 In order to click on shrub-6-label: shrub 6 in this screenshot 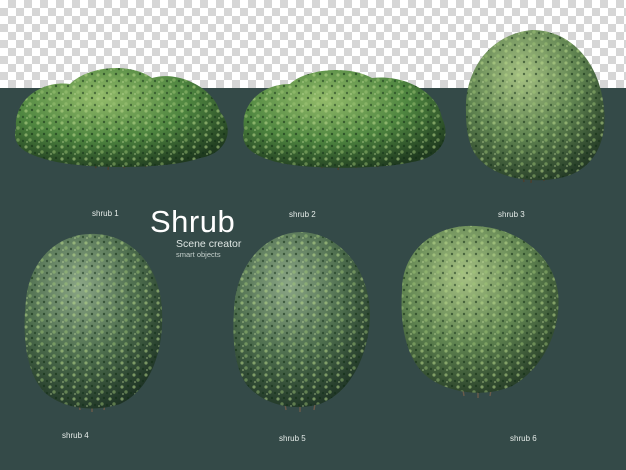, I will do `click(523, 438)`.